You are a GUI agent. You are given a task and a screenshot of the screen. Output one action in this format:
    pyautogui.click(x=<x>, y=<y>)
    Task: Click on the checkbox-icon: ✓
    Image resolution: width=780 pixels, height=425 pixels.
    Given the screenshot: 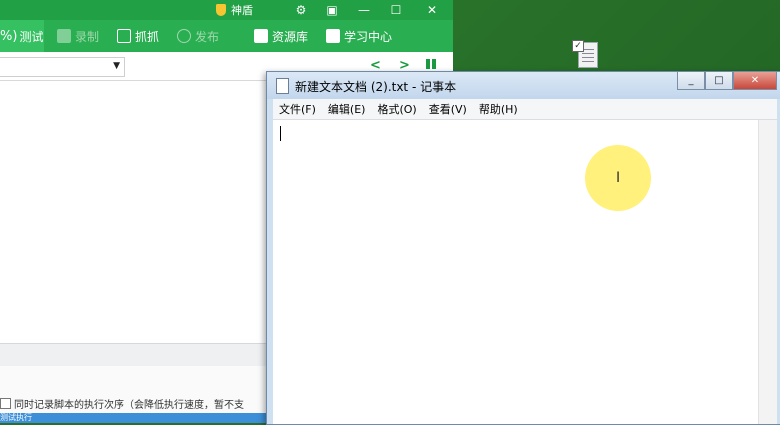 What is the action you would take?
    pyautogui.click(x=578, y=46)
    